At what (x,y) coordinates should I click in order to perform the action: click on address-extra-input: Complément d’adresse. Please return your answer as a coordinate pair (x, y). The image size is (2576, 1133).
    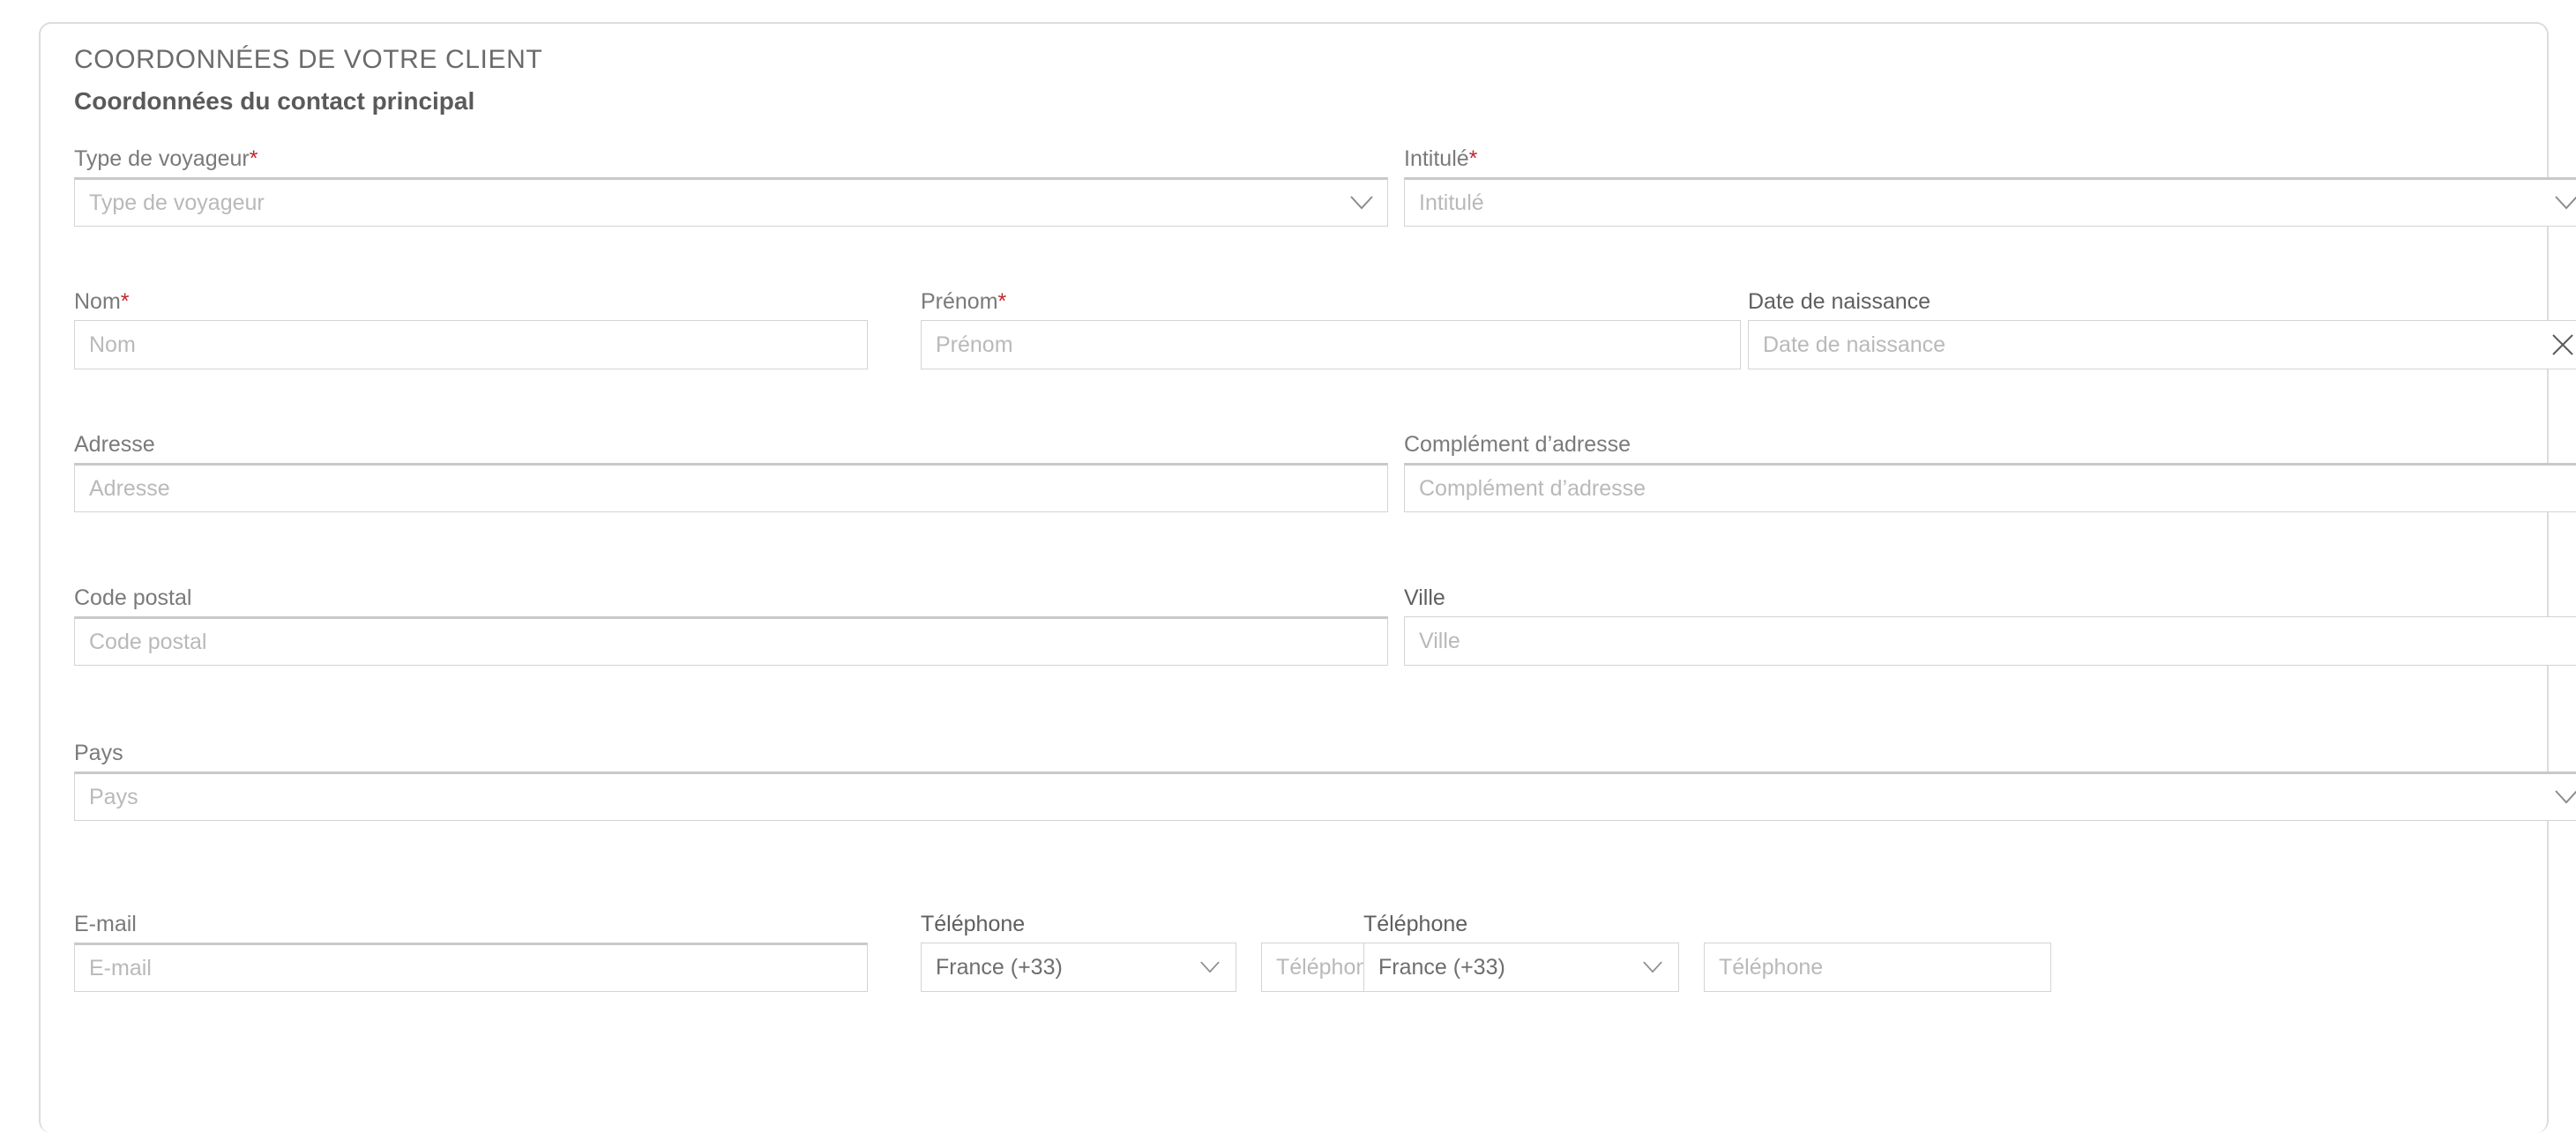
    Looking at the image, I should click on (1990, 487).